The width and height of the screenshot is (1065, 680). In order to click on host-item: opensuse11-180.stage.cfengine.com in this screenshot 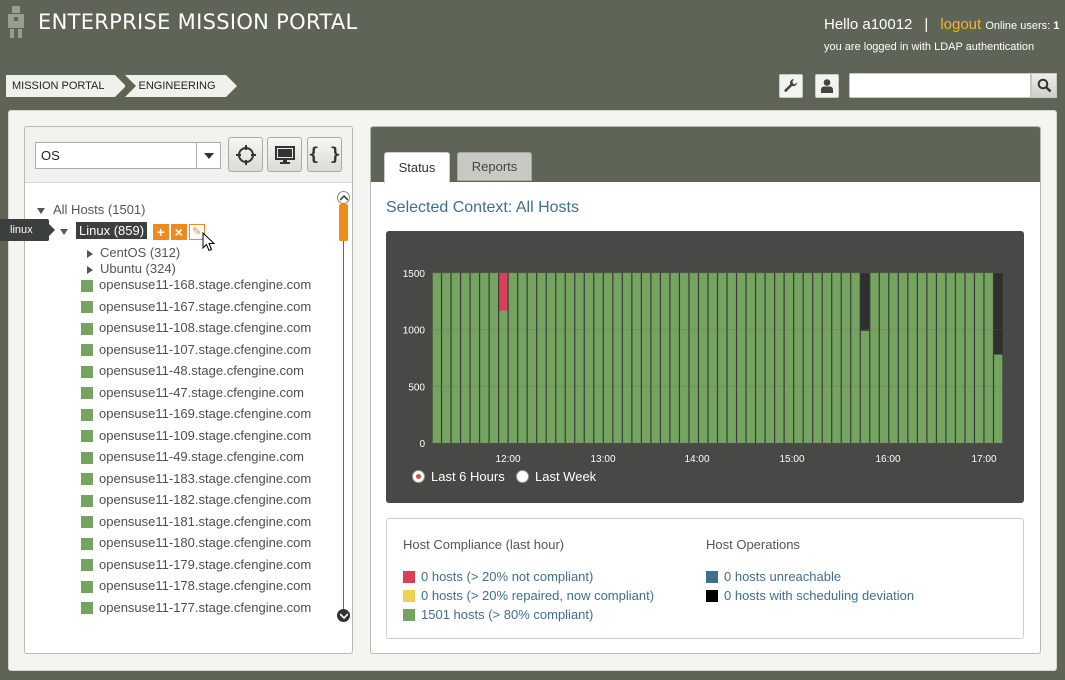, I will do `click(196, 542)`.